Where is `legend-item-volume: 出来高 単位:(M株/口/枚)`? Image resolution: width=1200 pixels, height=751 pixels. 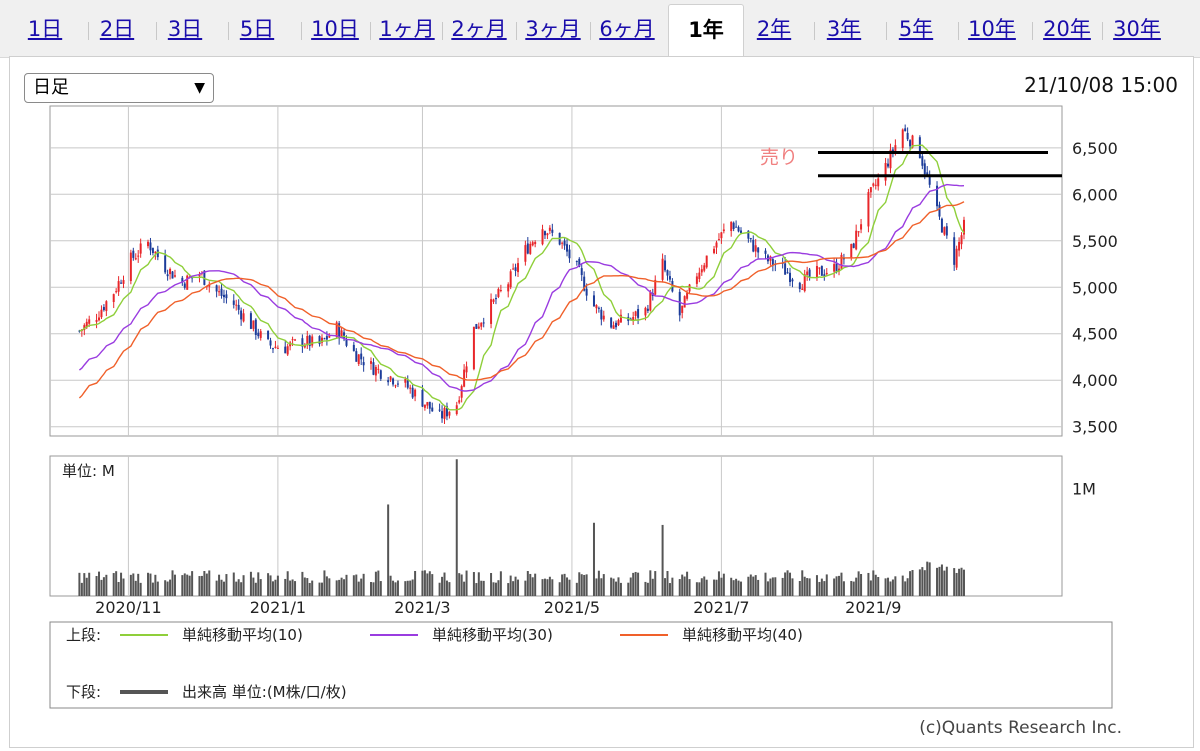
legend-item-volume: 出来高 単位:(M株/口/枚) is located at coordinates (264, 692).